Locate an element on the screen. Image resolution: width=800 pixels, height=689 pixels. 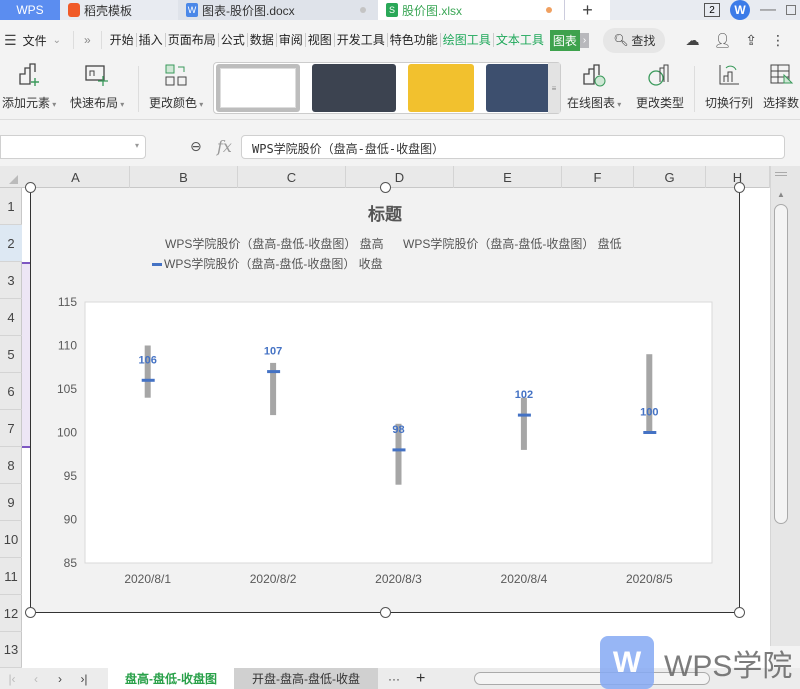
share-icon: ⇪ is located at coordinates (751, 40).